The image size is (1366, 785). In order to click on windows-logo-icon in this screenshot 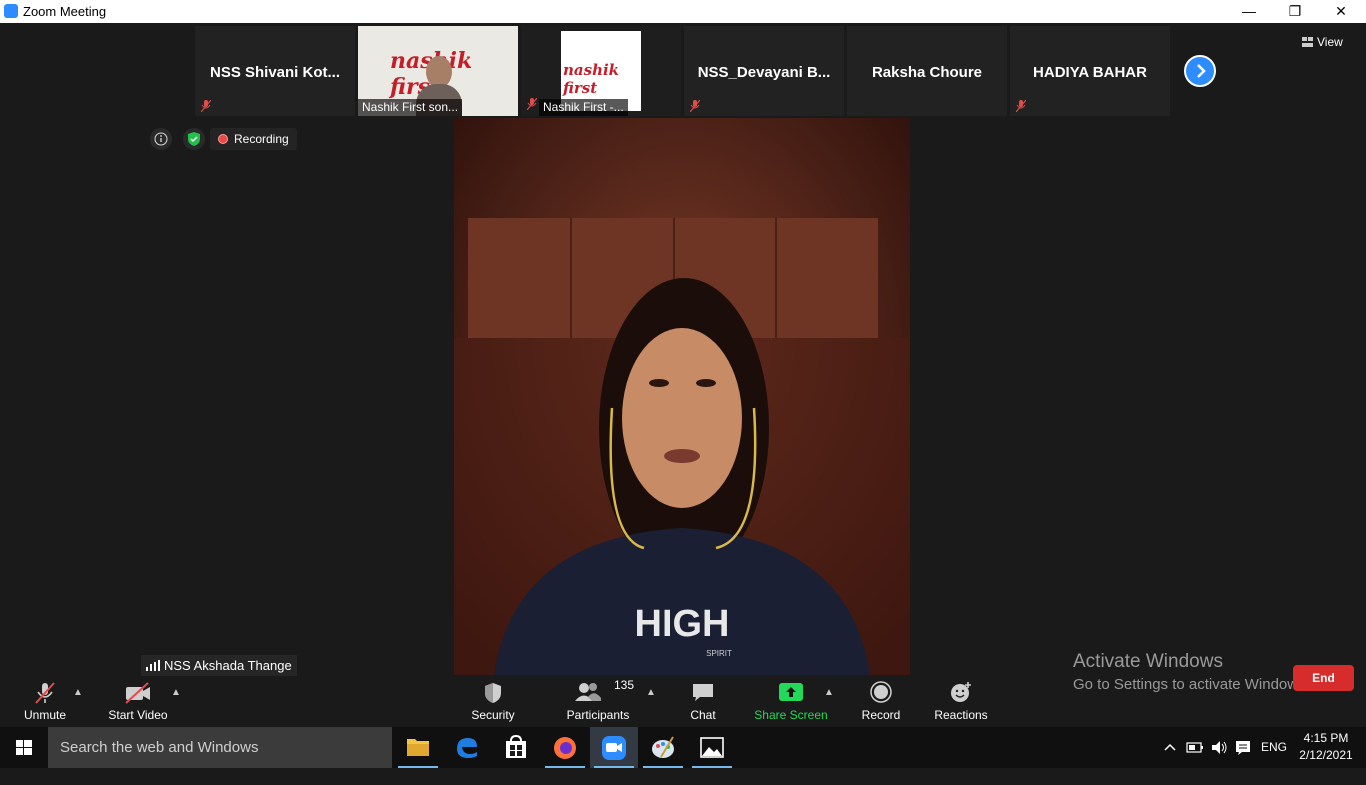, I will do `click(24, 747)`.